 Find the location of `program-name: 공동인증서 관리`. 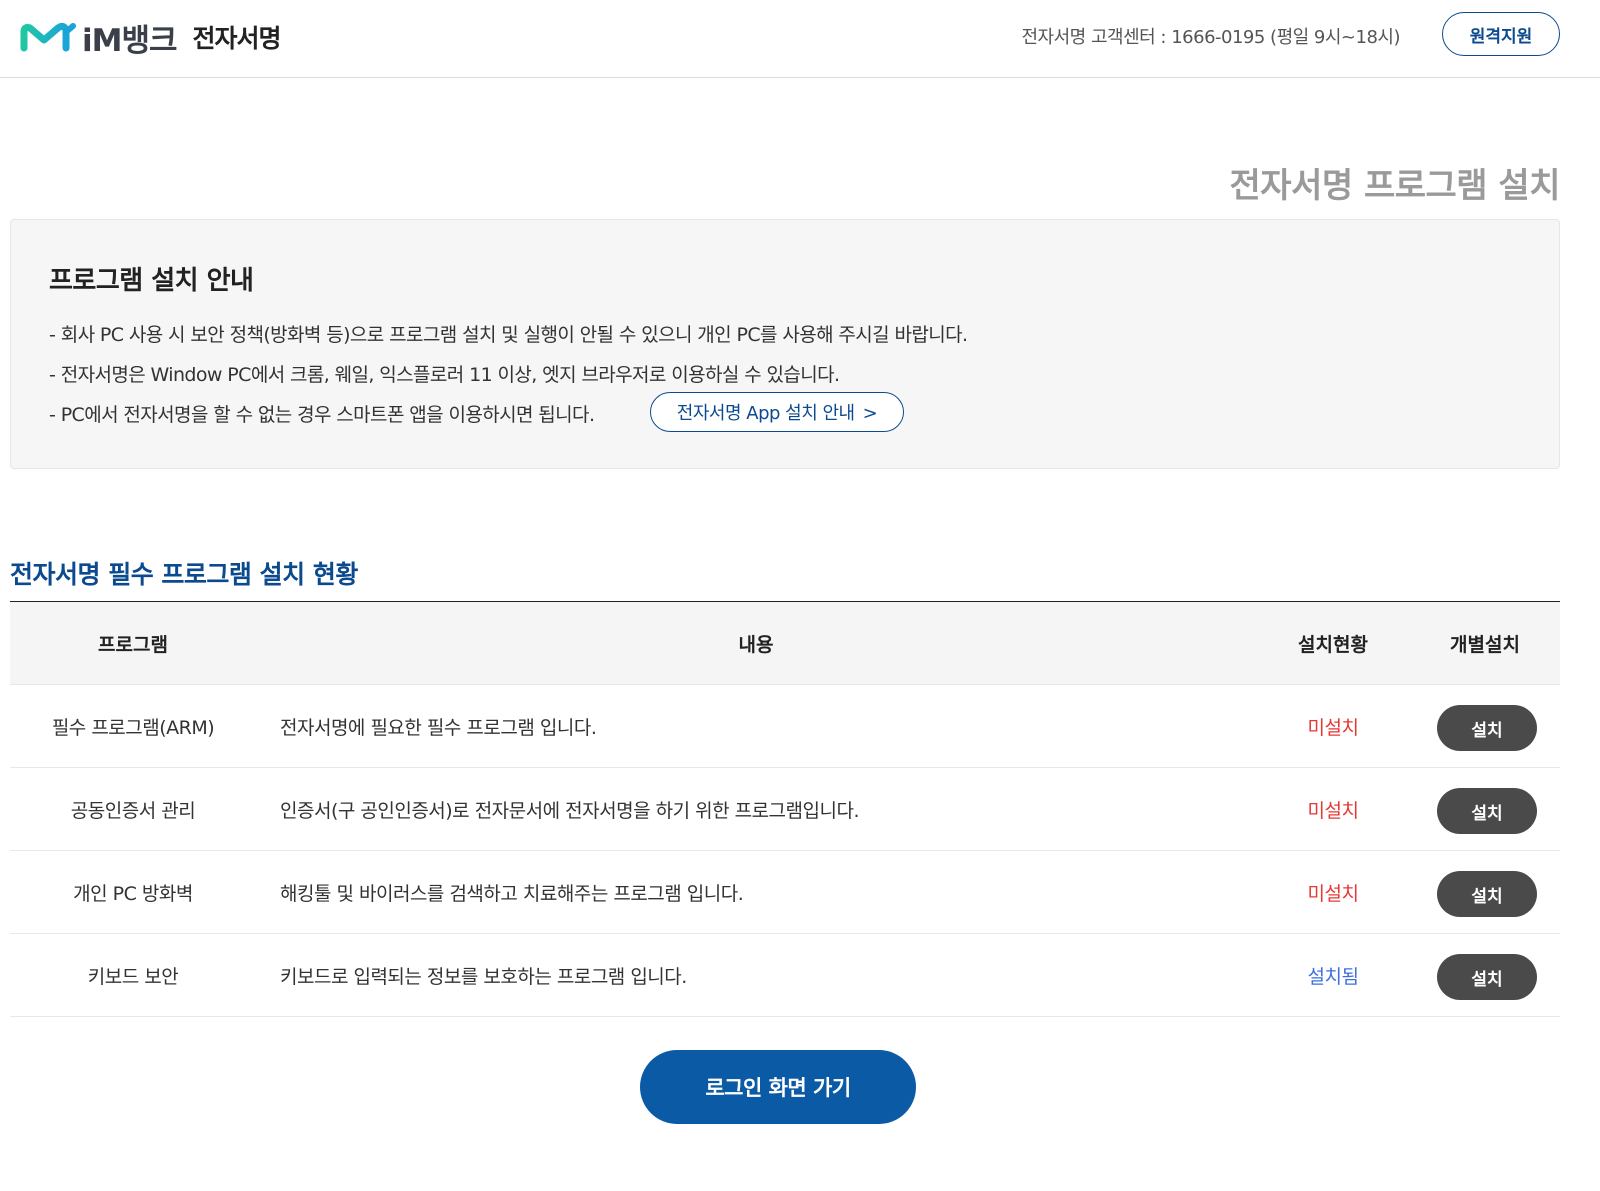

program-name: 공동인증서 관리 is located at coordinates (133, 810).